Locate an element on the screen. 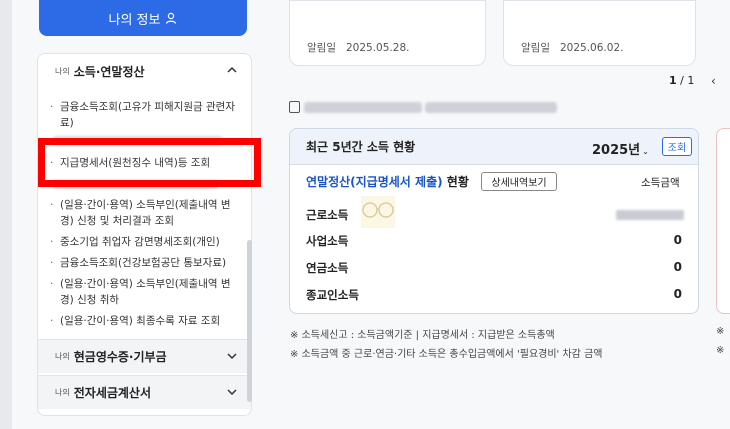 Image resolution: width=730 pixels, height=429 pixels. income-row-label: 종교인소득 is located at coordinates (332, 295).